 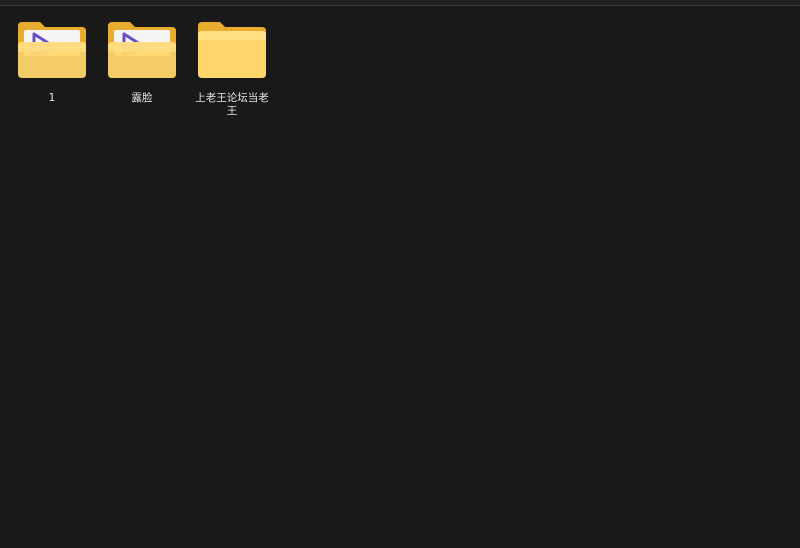 I want to click on folder-item-1: 1, so click(x=52, y=68).